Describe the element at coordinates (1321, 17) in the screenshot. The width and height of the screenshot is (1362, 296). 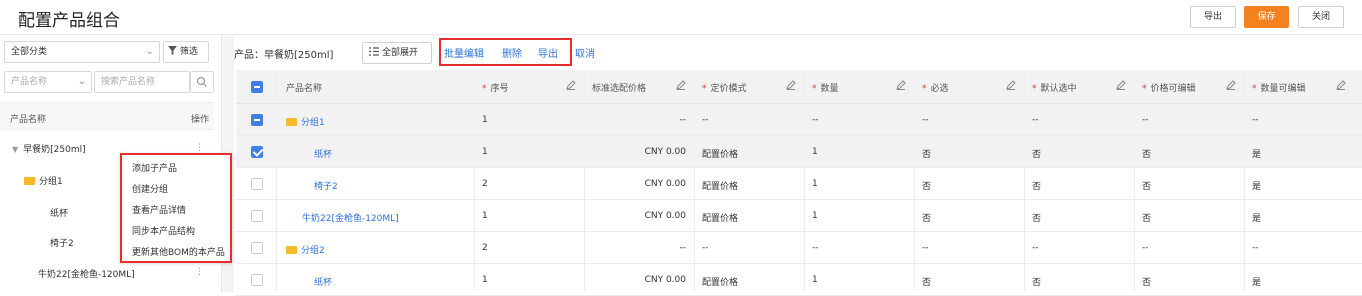
I see `close-button: 关闭` at that location.